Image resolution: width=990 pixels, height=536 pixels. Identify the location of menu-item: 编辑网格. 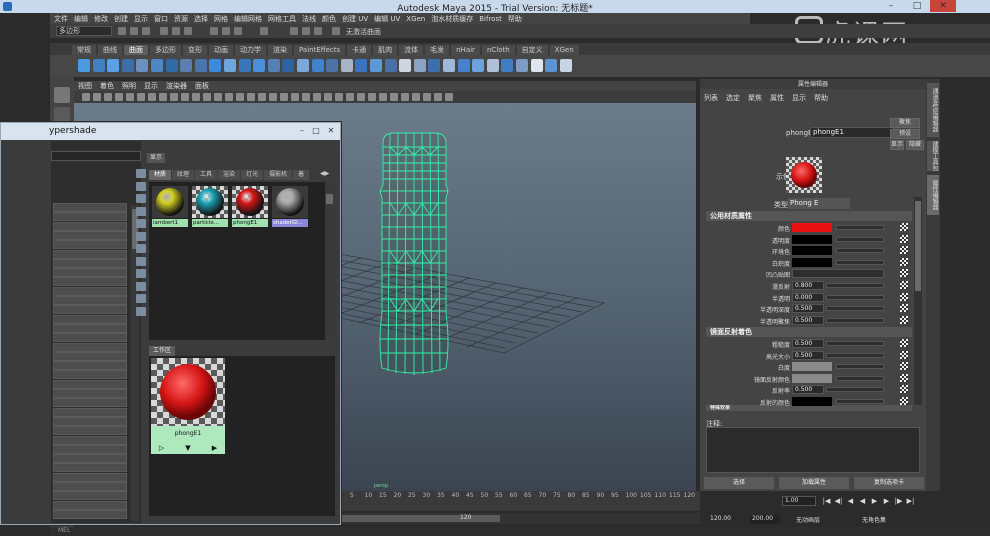
(248, 19).